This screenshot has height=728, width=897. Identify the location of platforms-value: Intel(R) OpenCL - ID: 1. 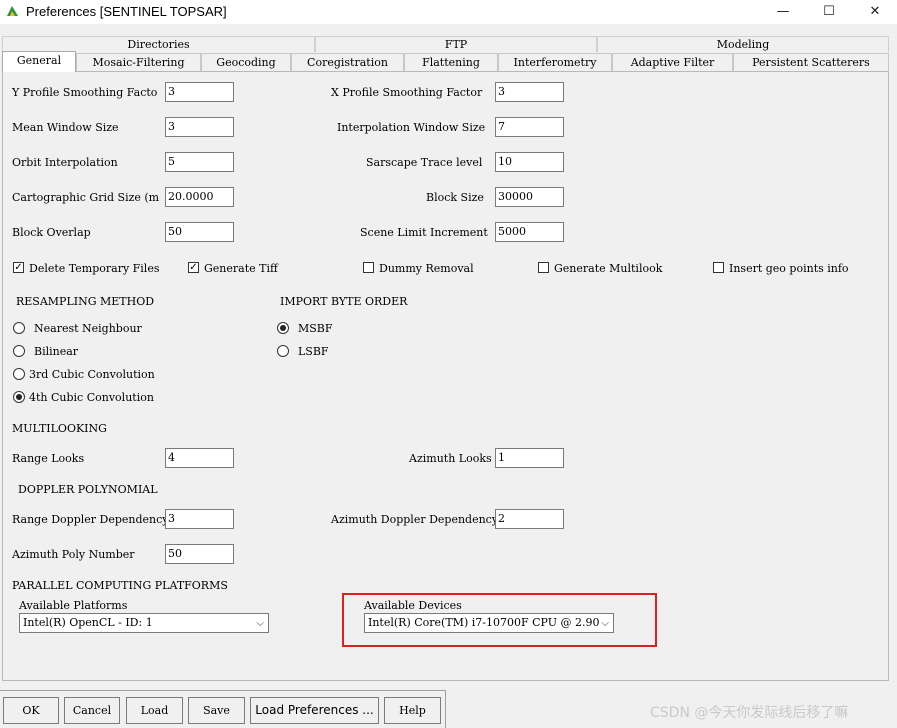
(88, 622).